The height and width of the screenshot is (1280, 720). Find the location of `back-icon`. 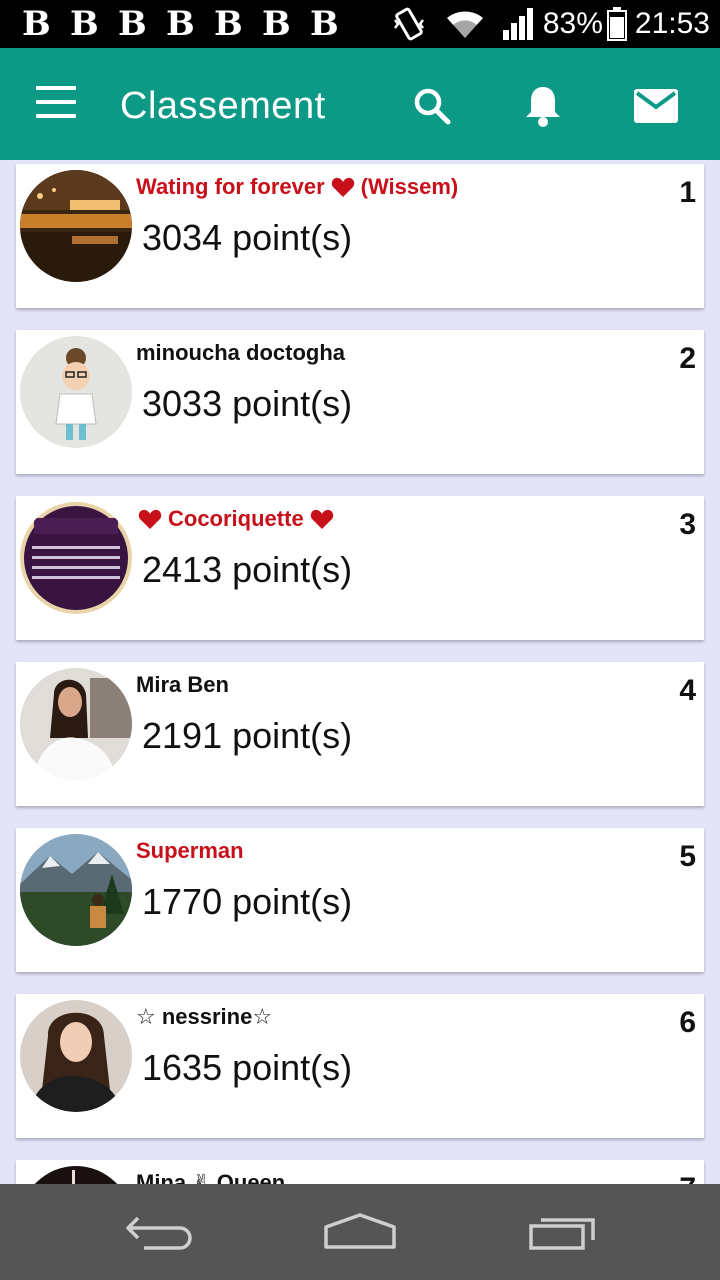

back-icon is located at coordinates (160, 1232).